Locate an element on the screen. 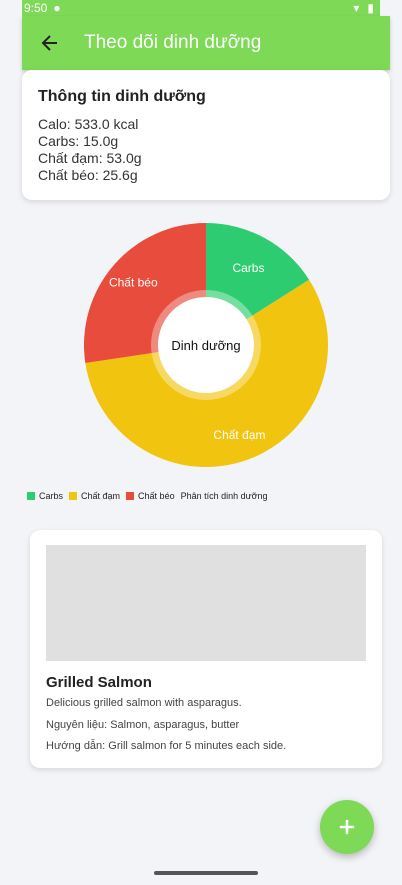 This screenshot has height=885, width=402. carbs-text: Carbs: 15.0g is located at coordinates (78, 141).